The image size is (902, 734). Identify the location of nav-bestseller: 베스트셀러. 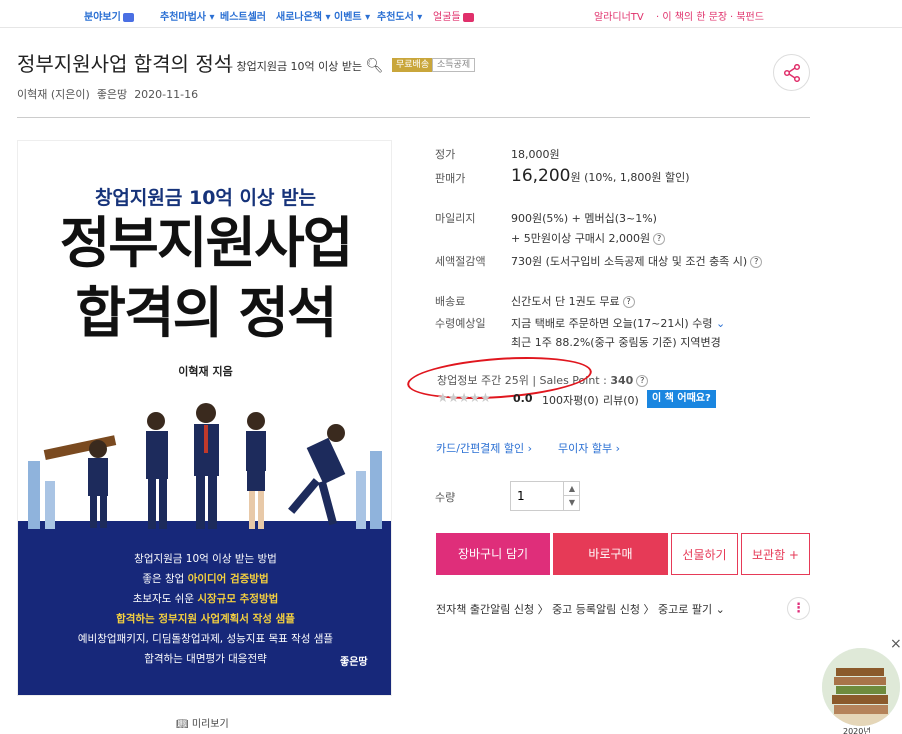
(243, 15).